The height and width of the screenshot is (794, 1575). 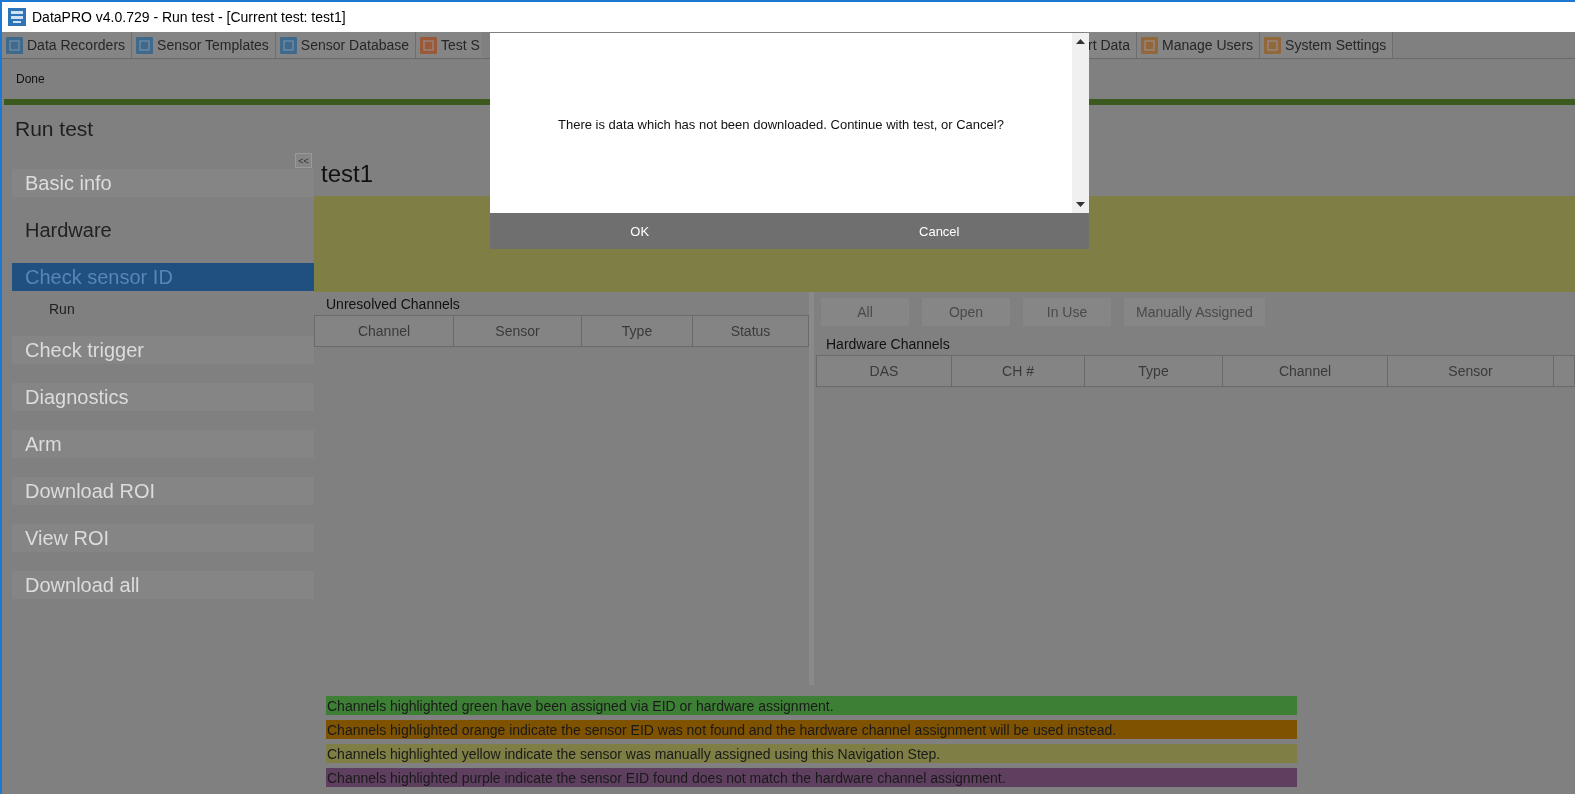 What do you see at coordinates (811, 777) in the screenshot?
I see `legend-note: Channels highlighted purple indicate the sensor EID found does not match the hardware channel assignment.` at bounding box center [811, 777].